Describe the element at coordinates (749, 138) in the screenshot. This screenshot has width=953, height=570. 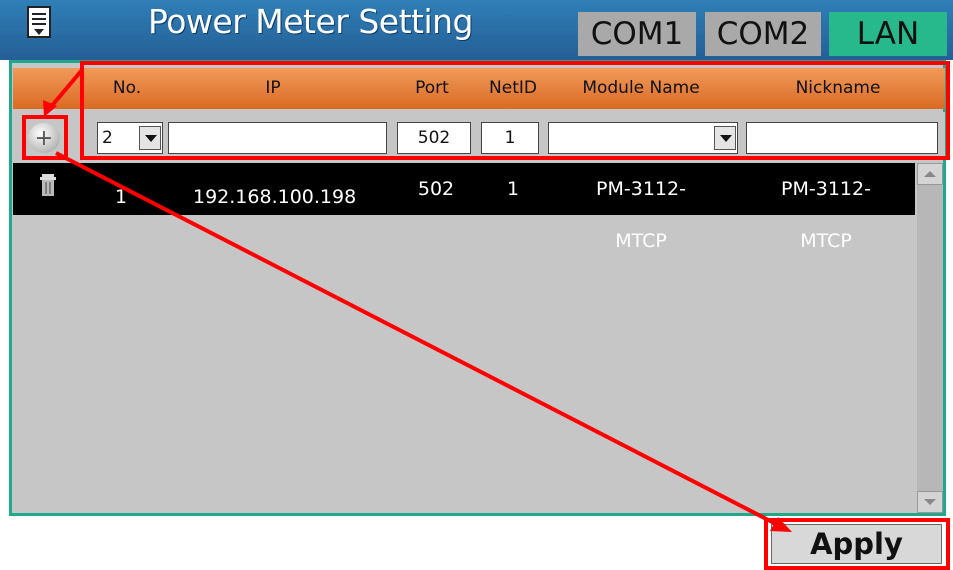
I see `nickname-field-value` at that location.